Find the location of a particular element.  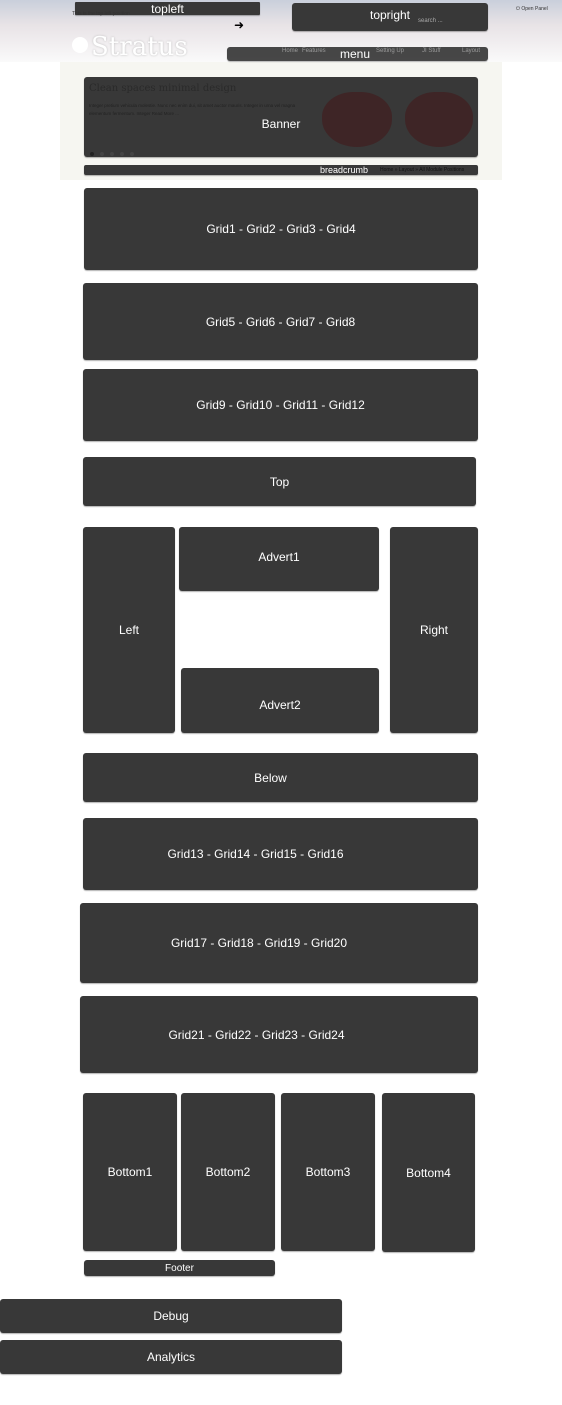

module-grid21-24: Grid21 - Grid22 - Grid23 - Grid24 is located at coordinates (279, 1034).